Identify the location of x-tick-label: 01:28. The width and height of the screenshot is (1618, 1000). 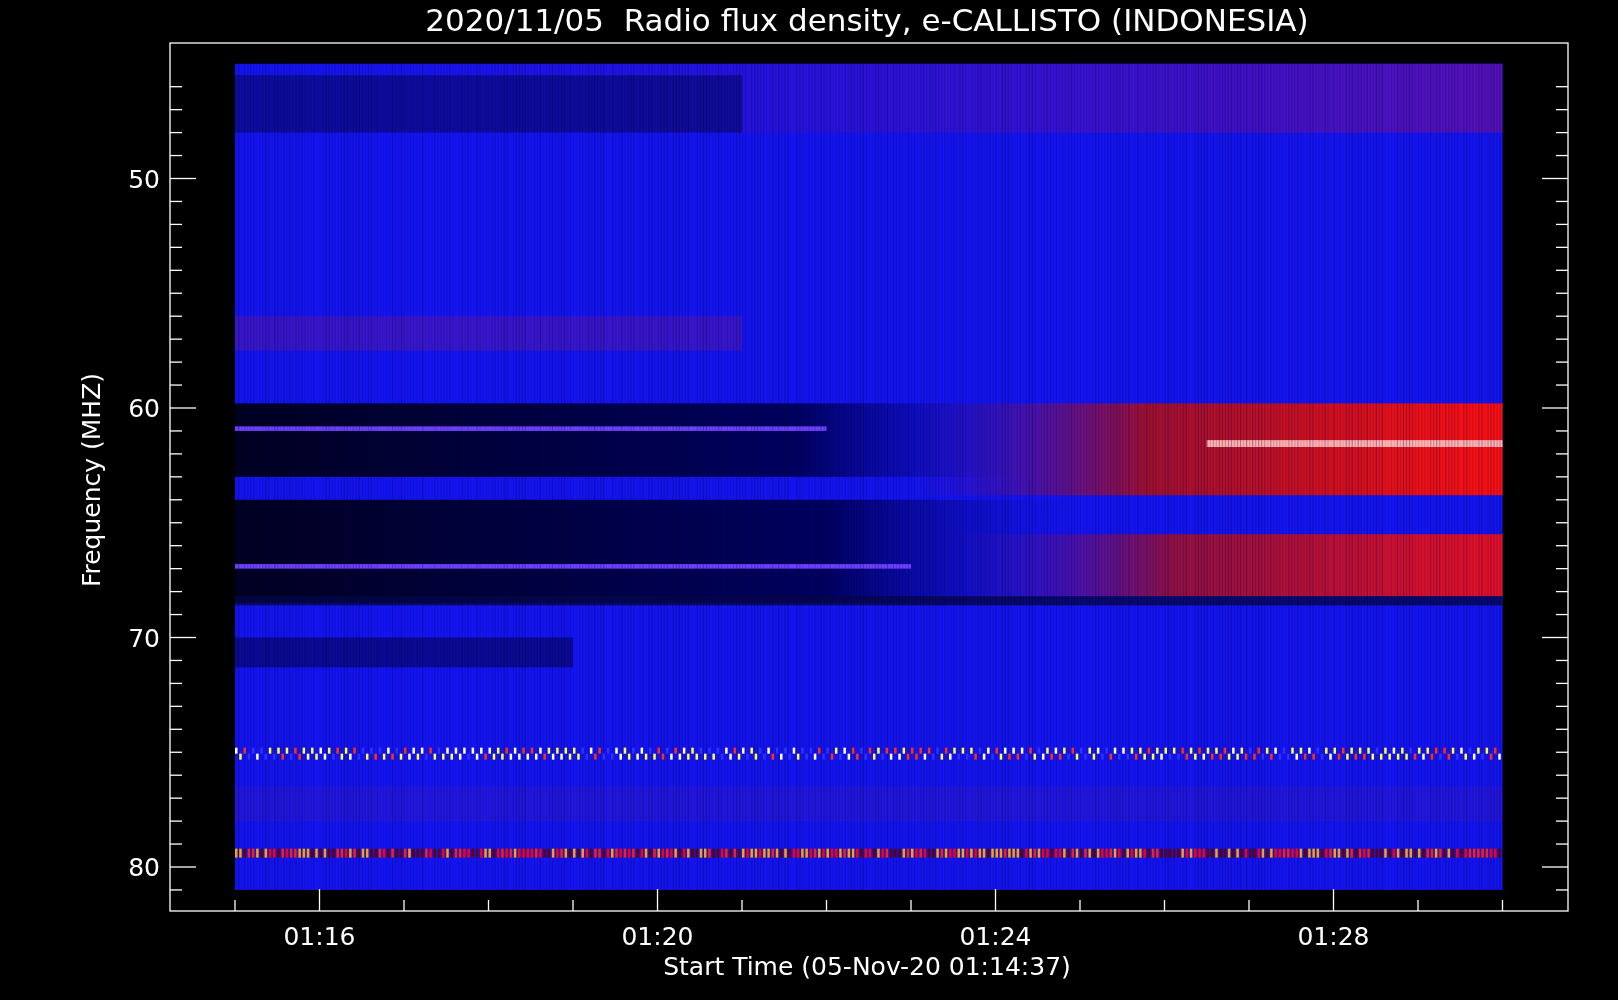
(1333, 936).